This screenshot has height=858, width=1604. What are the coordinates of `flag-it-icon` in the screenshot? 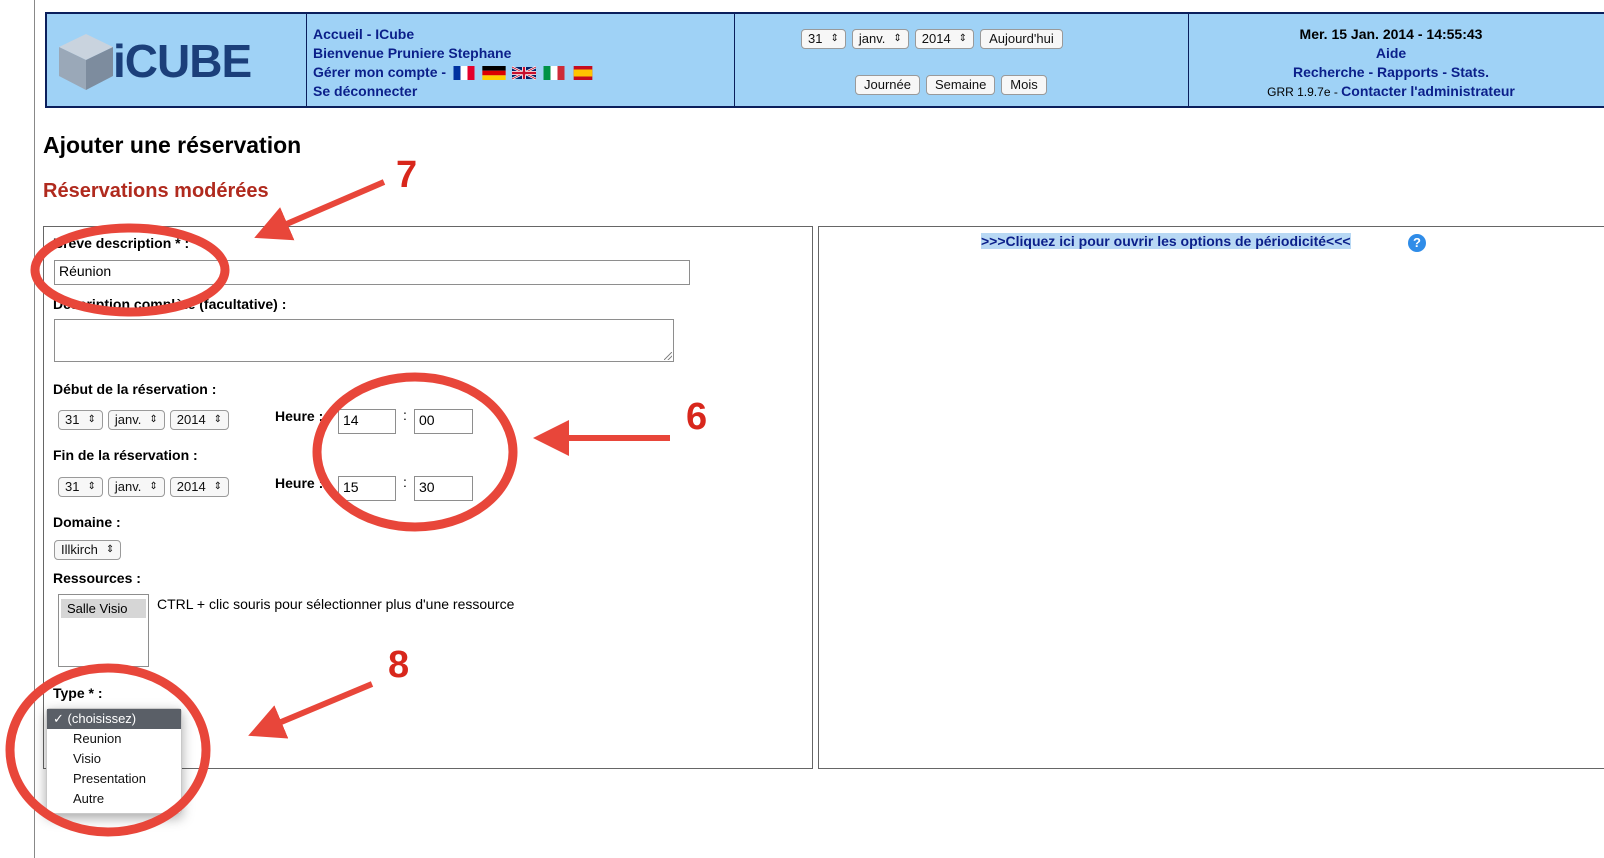 It's located at (554, 73).